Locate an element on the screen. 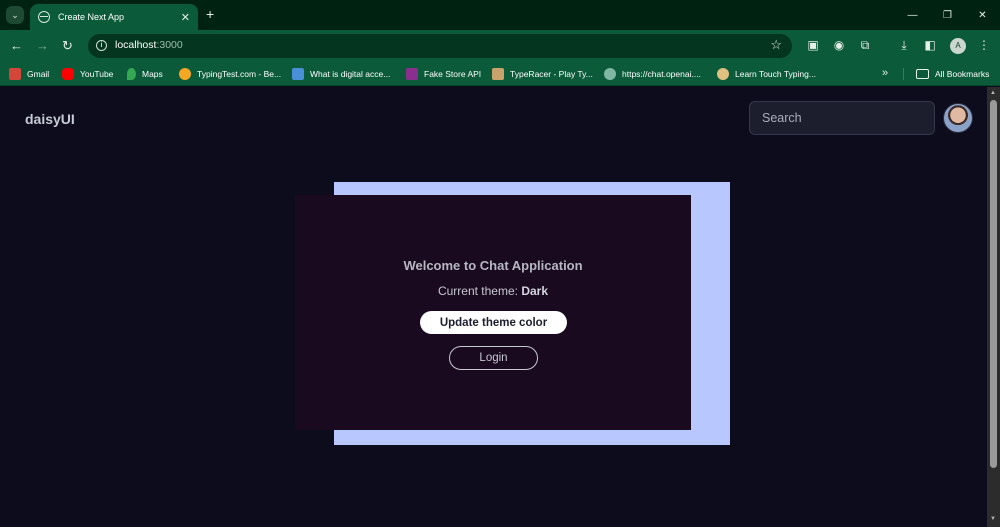  openai-icon is located at coordinates (610, 74).